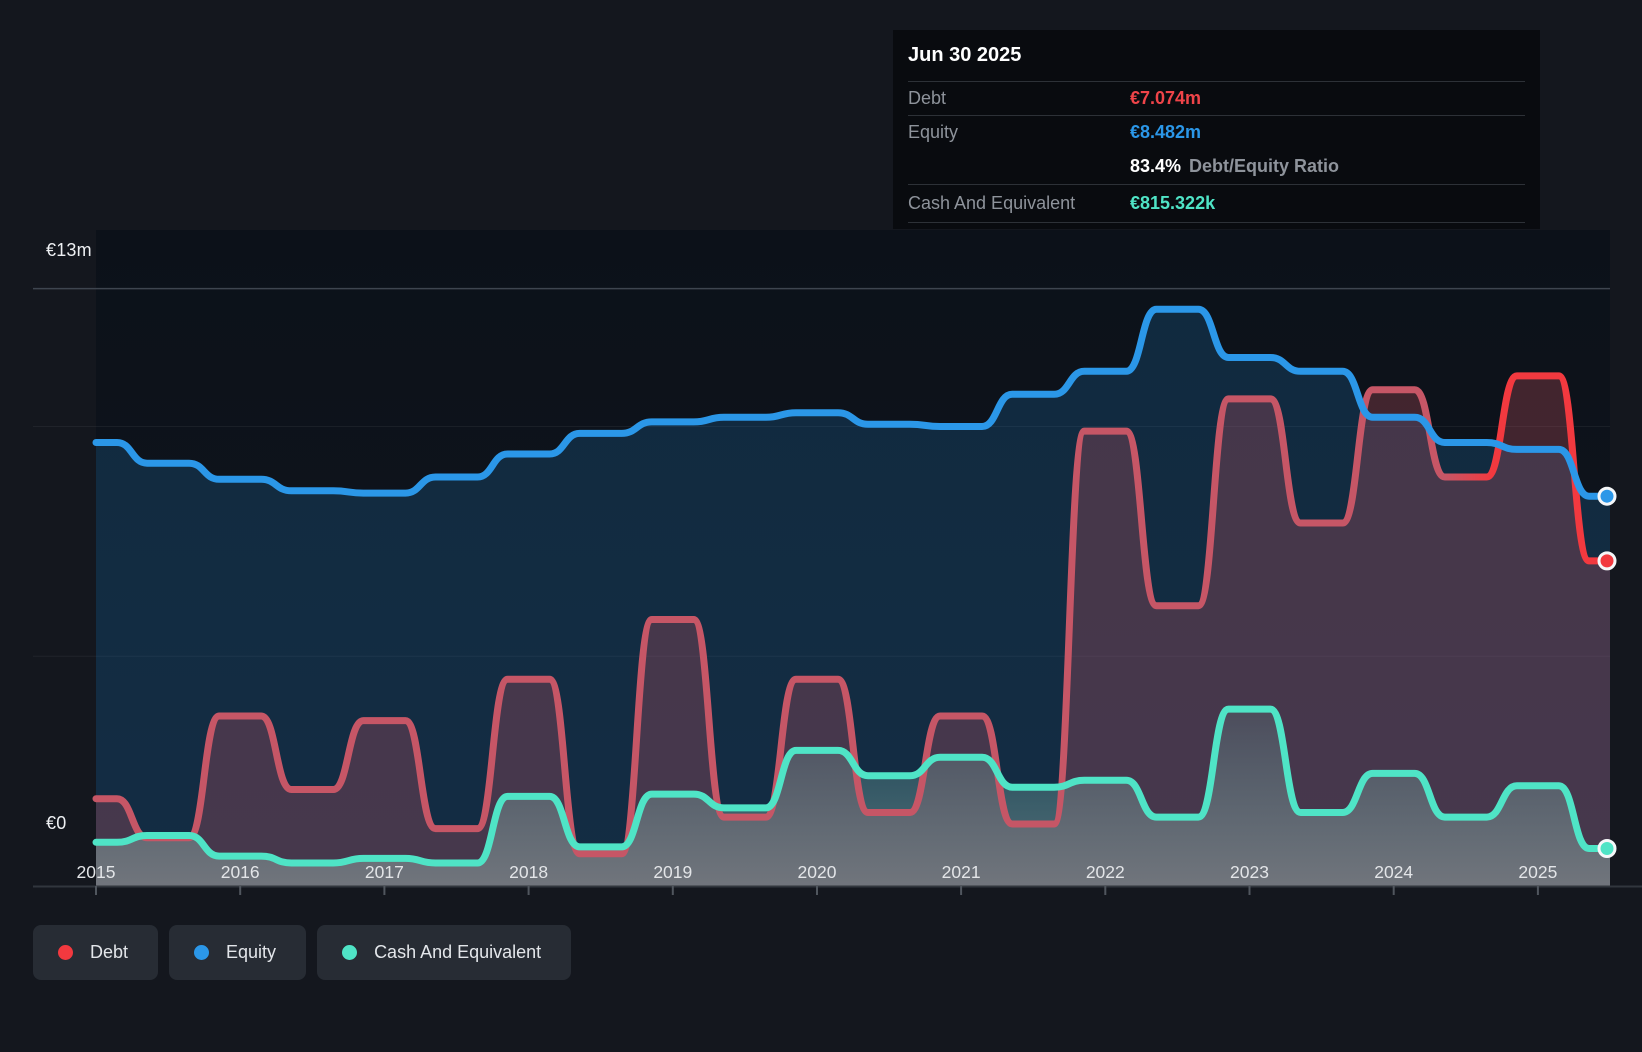 Image resolution: width=1642 pixels, height=1052 pixels. I want to click on legend-debt-label: Debt, so click(109, 952).